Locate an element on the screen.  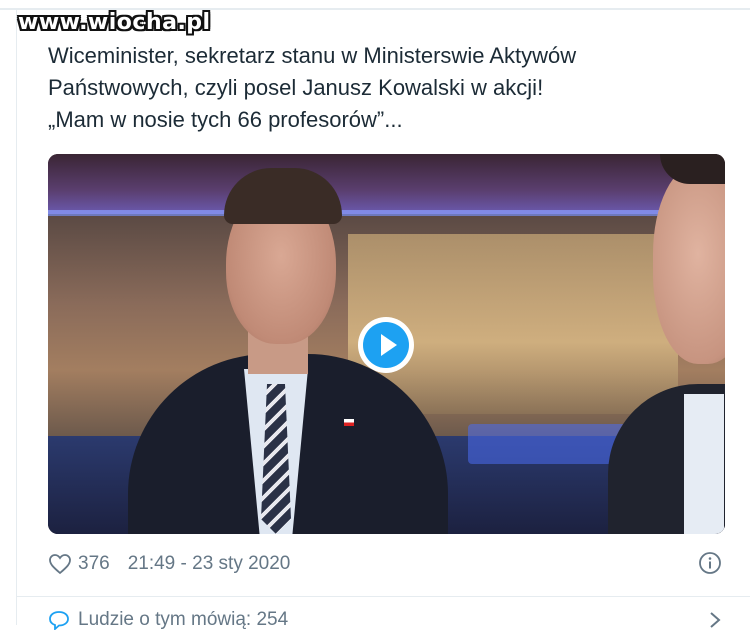
heart-icon is located at coordinates (60, 564).